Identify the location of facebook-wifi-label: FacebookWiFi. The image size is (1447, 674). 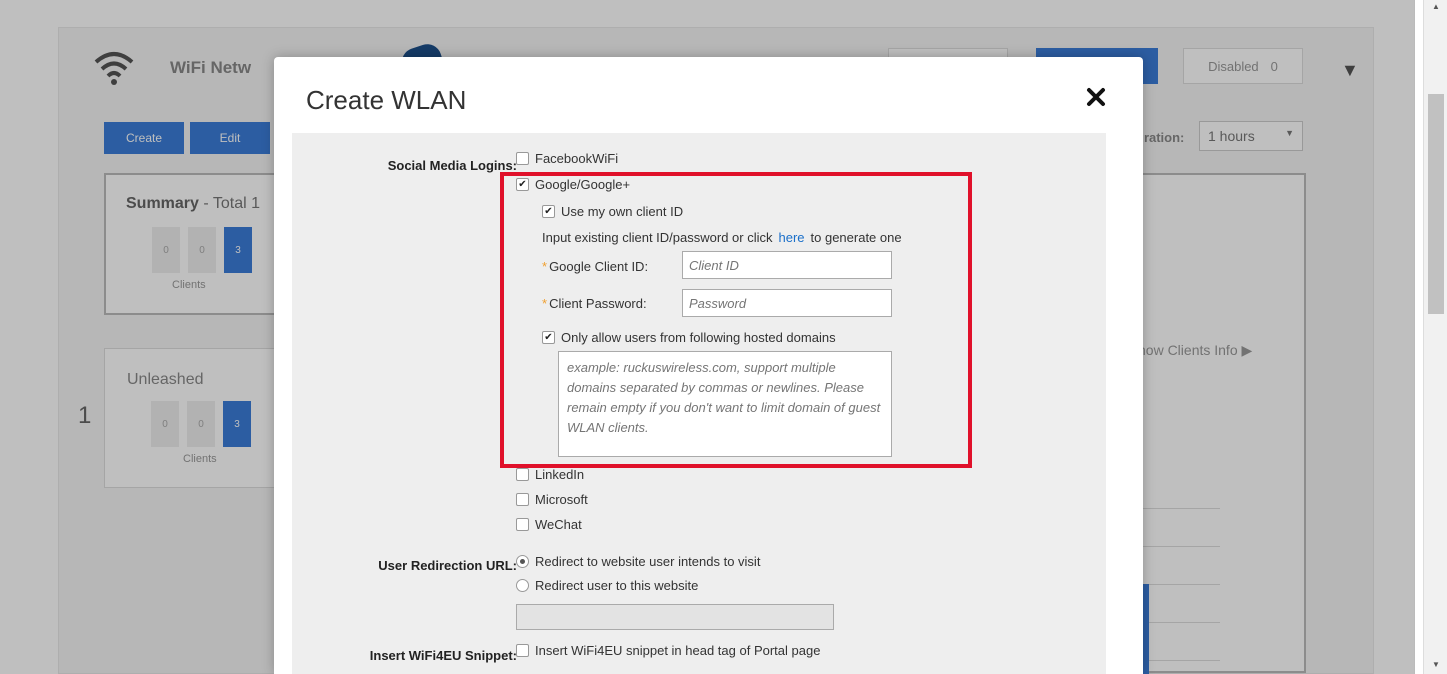
(577, 158).